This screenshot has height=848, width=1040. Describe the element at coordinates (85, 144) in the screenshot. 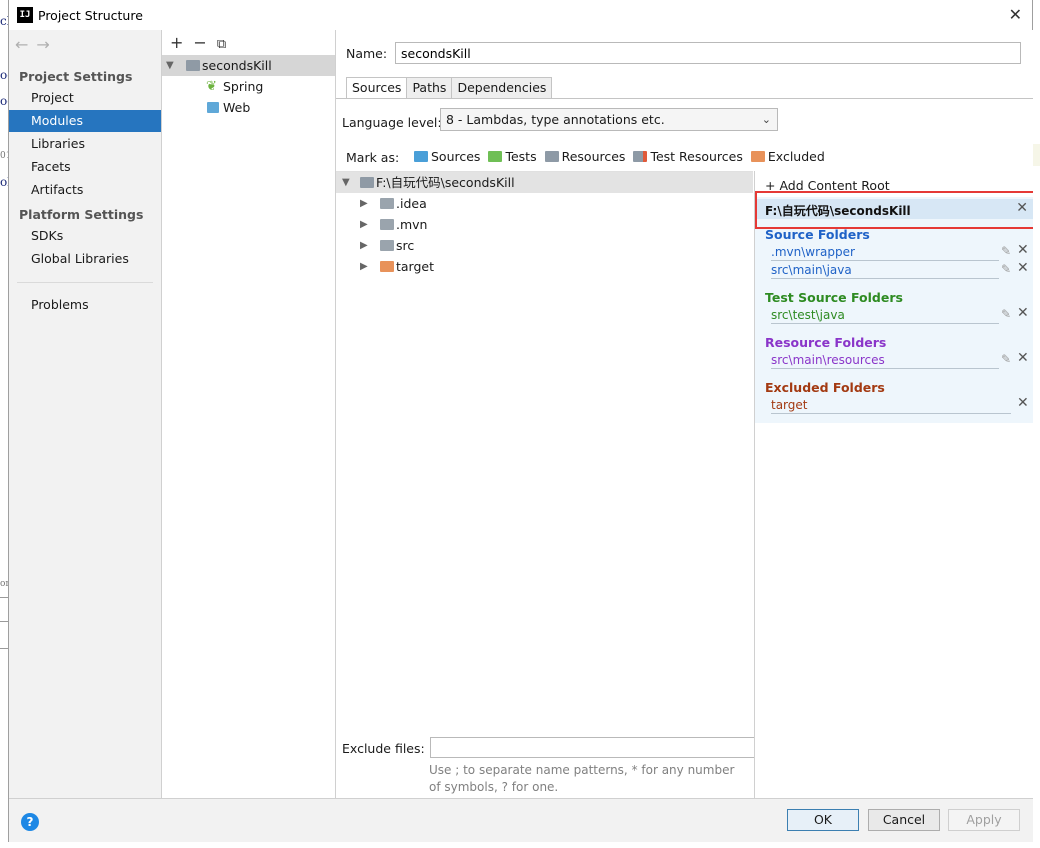

I see `nav-item-libraries: Libraries` at that location.